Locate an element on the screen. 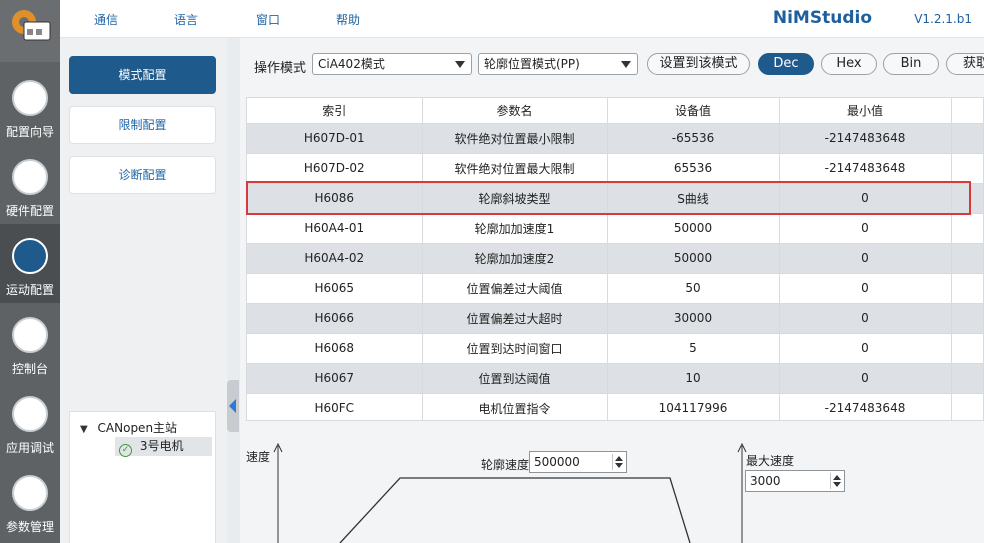 This screenshot has width=984, height=543. col-header-index: 索引 is located at coordinates (335, 111).